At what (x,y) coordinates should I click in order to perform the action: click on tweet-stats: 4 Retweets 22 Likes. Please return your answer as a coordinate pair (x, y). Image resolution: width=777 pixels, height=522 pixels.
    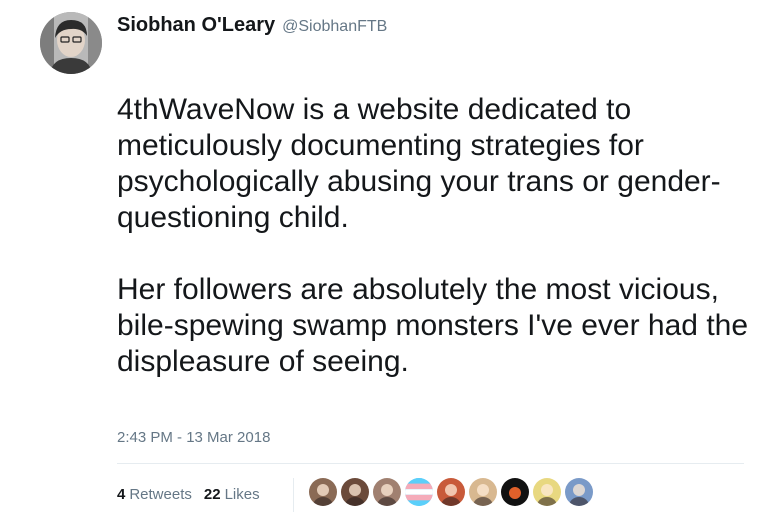
    Looking at the image, I should click on (194, 494).